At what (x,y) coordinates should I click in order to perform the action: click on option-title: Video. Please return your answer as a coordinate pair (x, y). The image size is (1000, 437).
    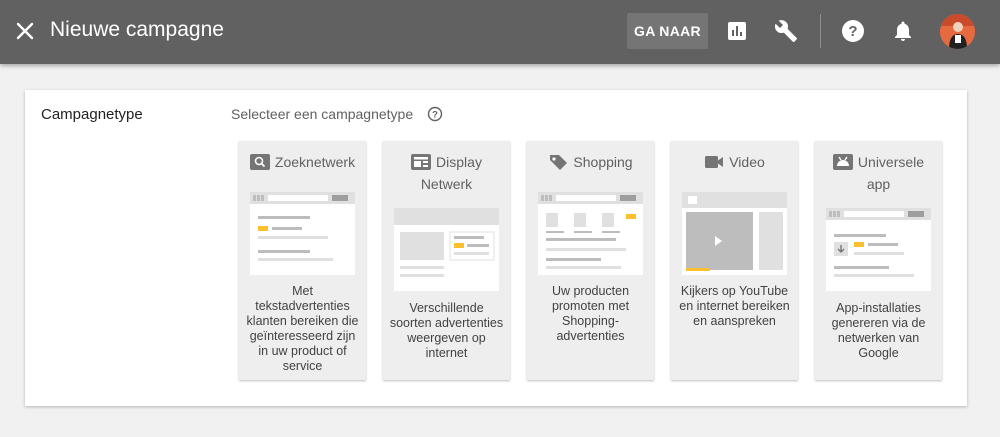
    Looking at the image, I should click on (734, 162).